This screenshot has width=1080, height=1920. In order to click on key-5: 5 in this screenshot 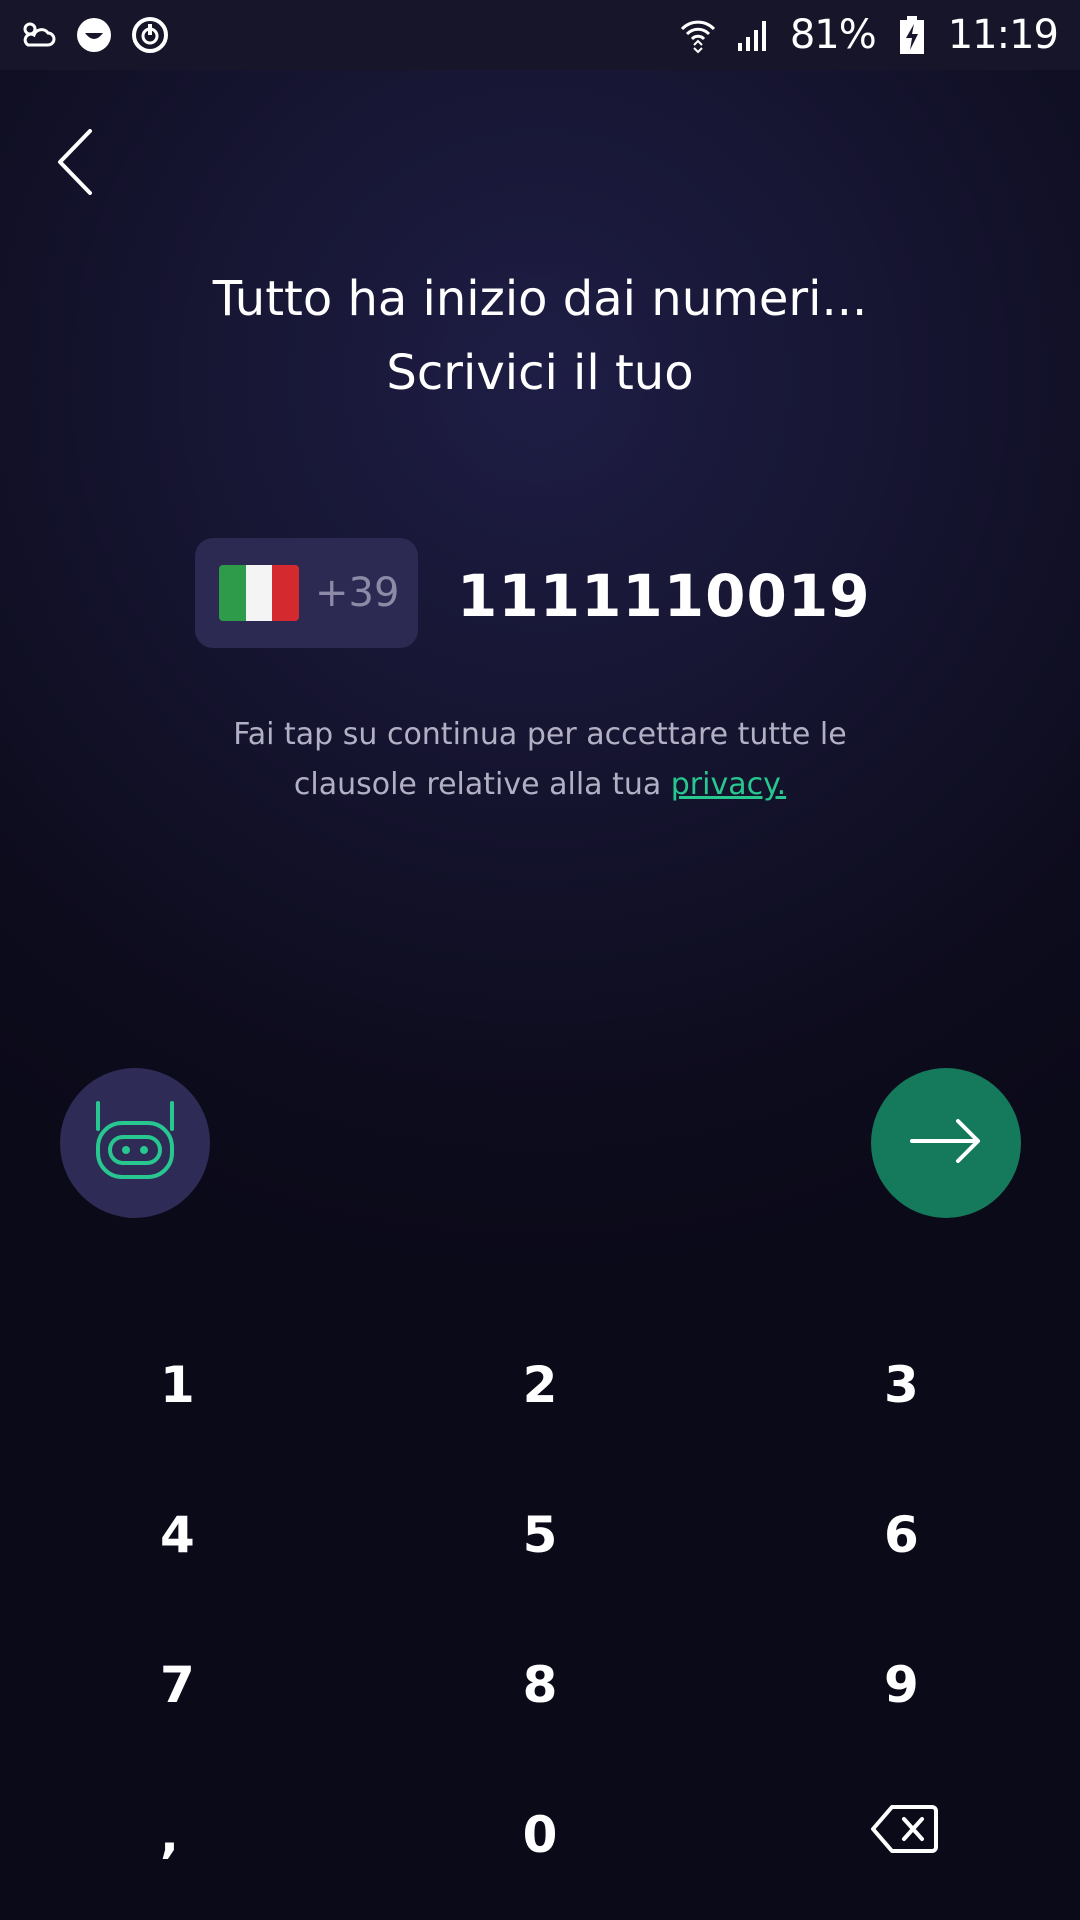, I will do `click(540, 1535)`.